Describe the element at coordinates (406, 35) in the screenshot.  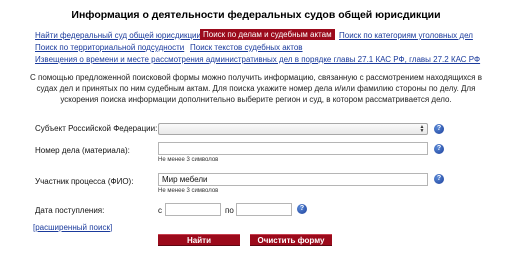
I see `nav-link-criminal-categories: Поиск по категориям уголовных дел` at that location.